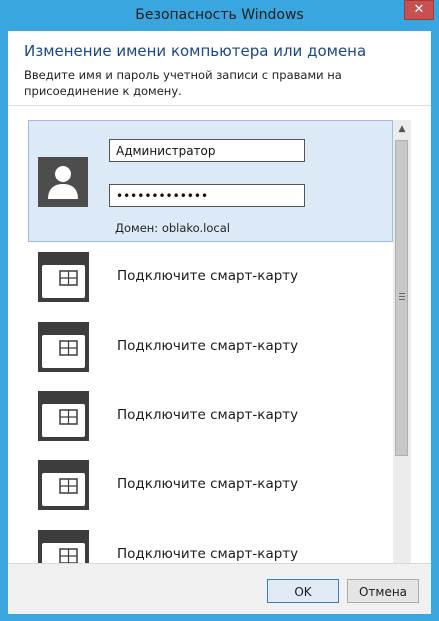  What do you see at coordinates (63, 182) in the screenshot?
I see `user-avatar-icon` at bounding box center [63, 182].